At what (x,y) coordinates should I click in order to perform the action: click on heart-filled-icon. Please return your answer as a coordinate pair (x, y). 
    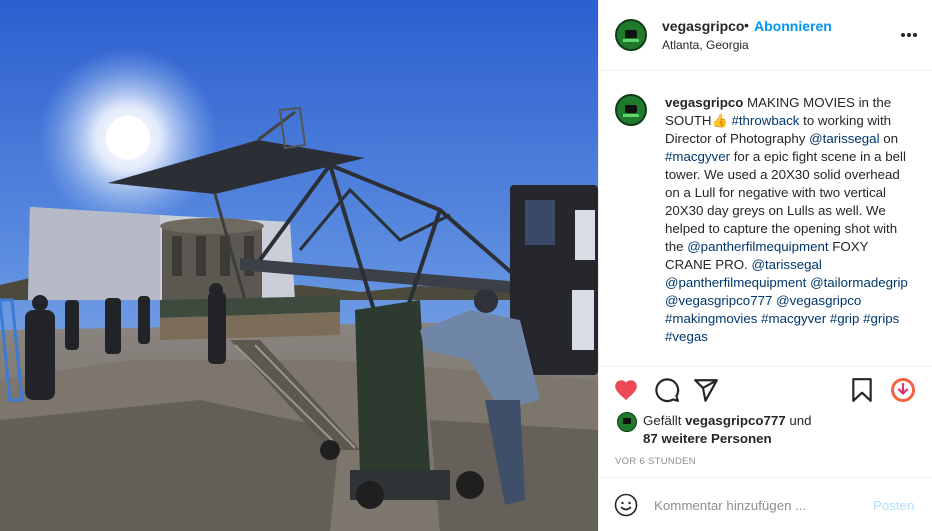
    Looking at the image, I should click on (626, 390).